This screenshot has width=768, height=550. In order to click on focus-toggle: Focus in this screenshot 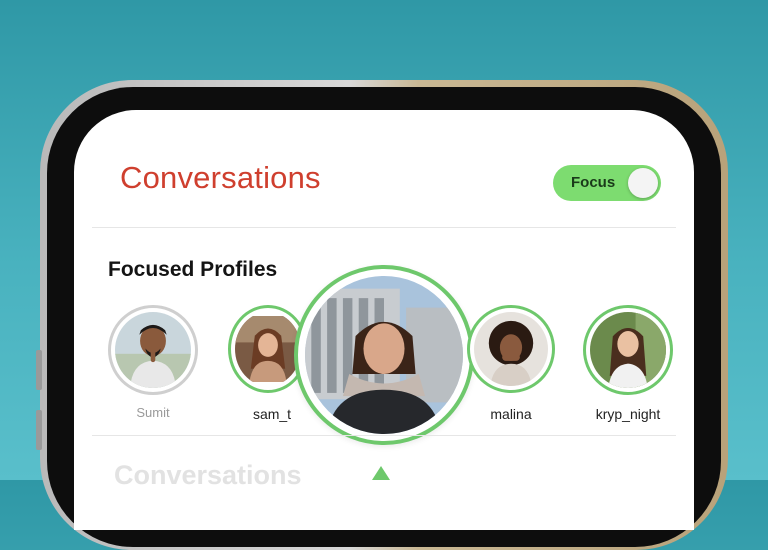, I will do `click(607, 183)`.